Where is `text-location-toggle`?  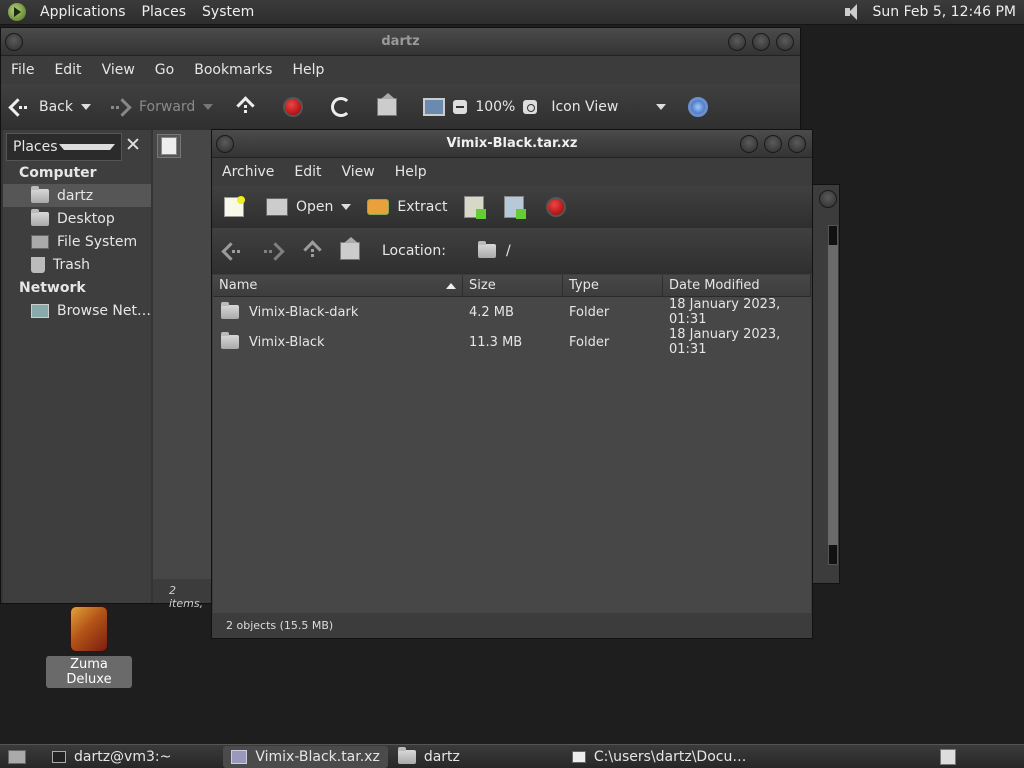
text-location-toggle is located at coordinates (169, 146).